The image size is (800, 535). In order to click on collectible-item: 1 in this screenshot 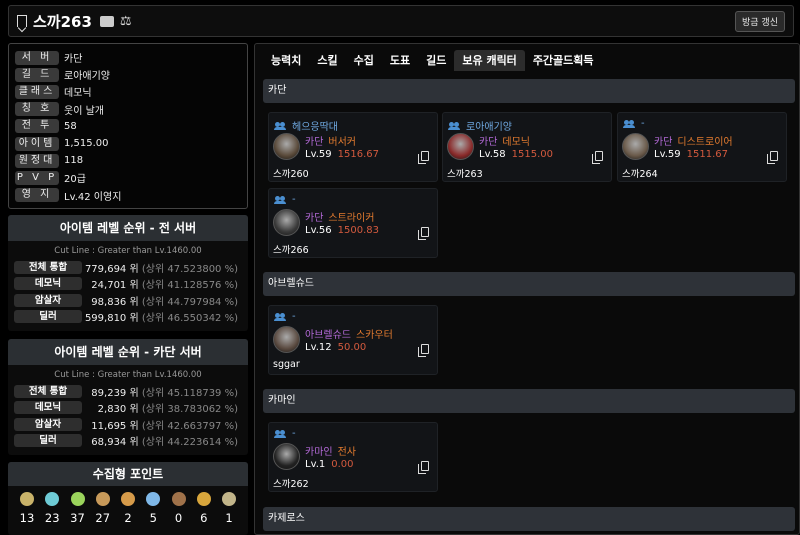, I will do `click(229, 508)`.